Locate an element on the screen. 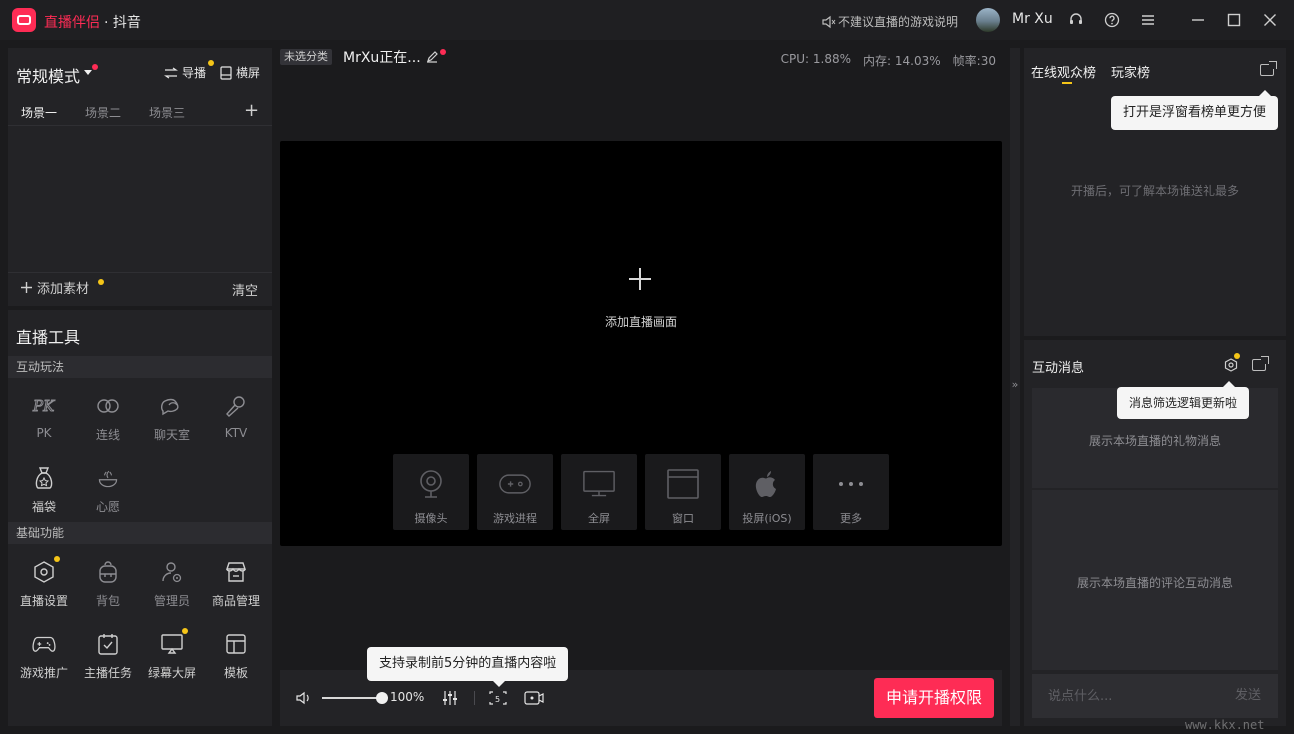  mixer-icon is located at coordinates (450, 698).